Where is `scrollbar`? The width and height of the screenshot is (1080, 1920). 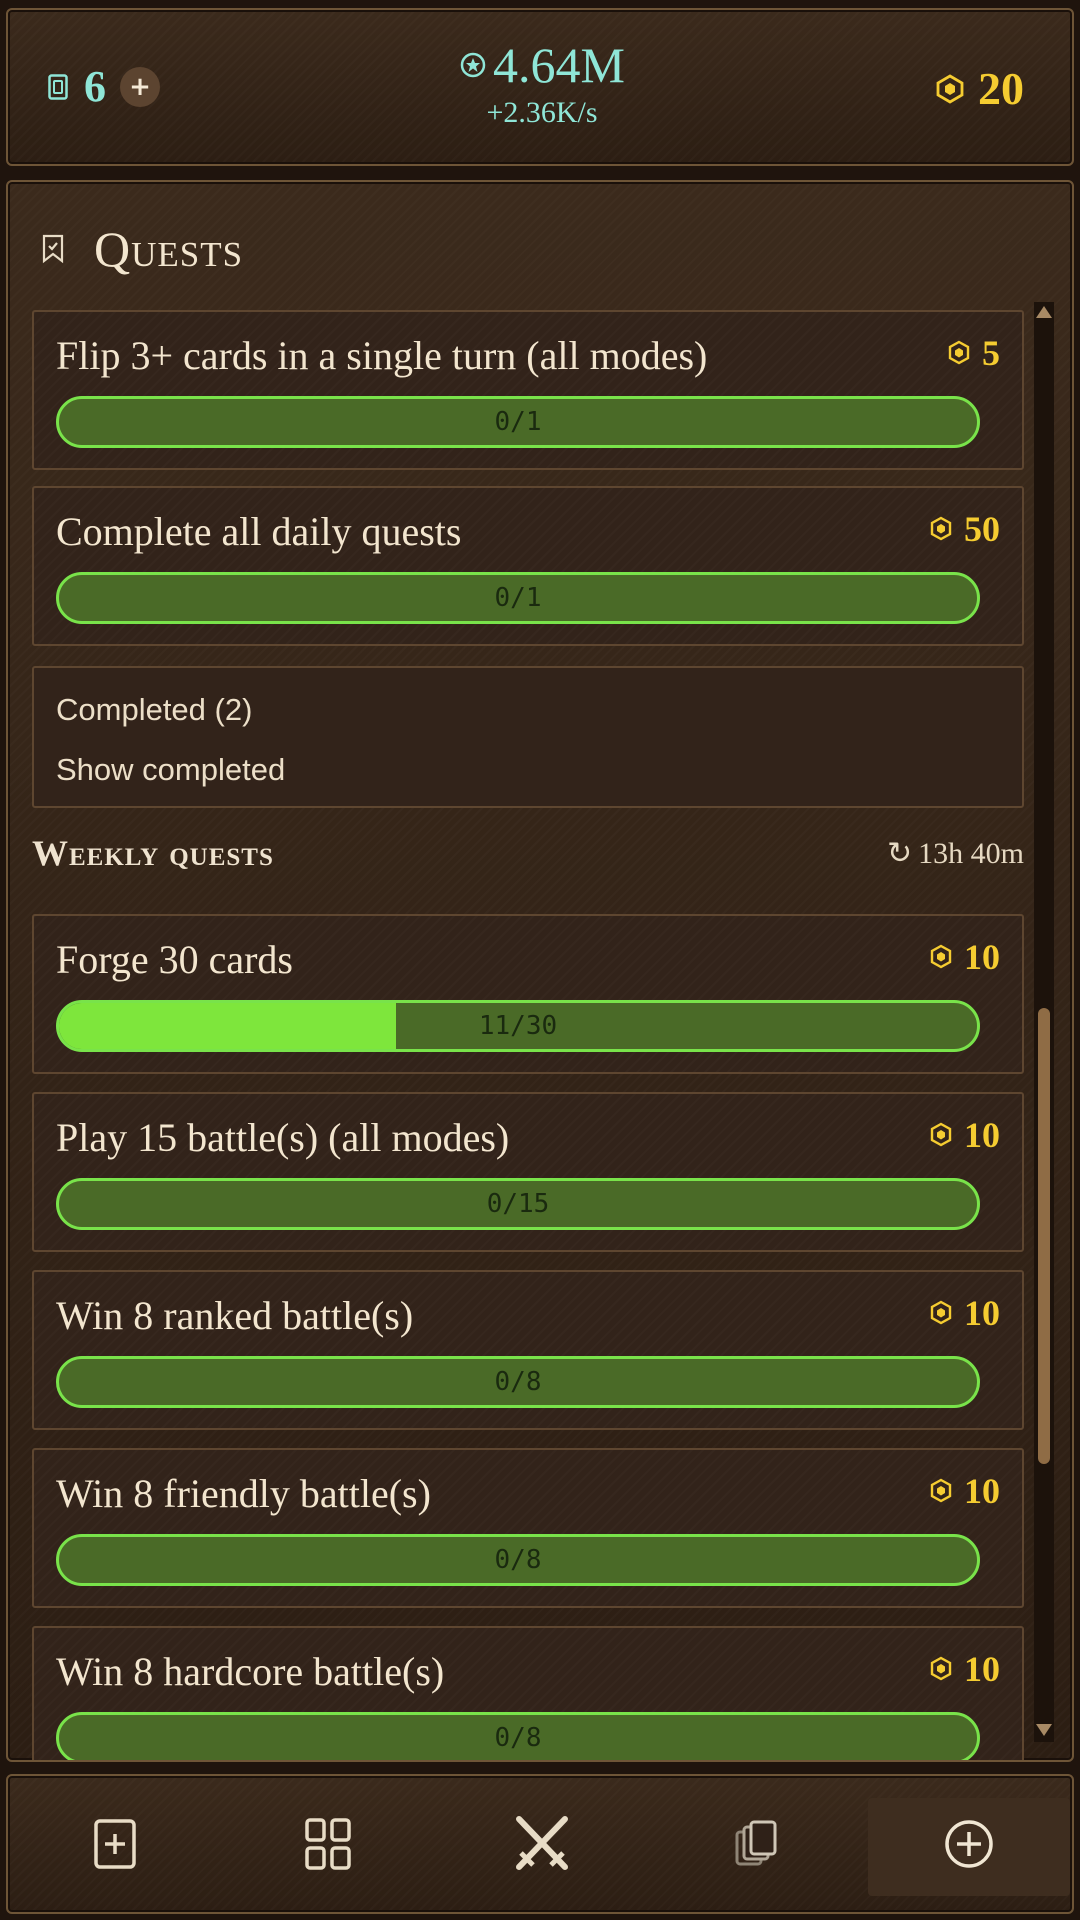
scrollbar is located at coordinates (1044, 1022).